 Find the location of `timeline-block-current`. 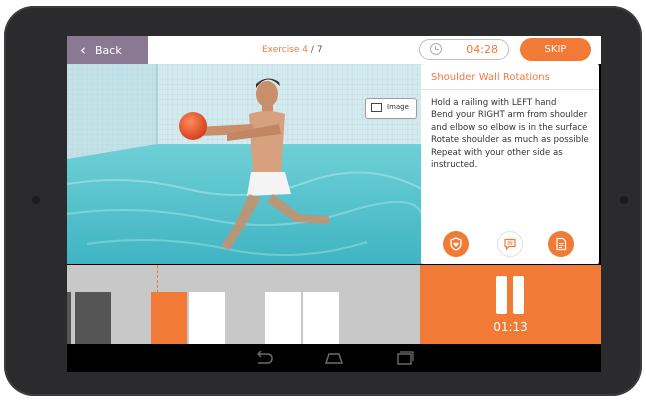

timeline-block-current is located at coordinates (169, 318).